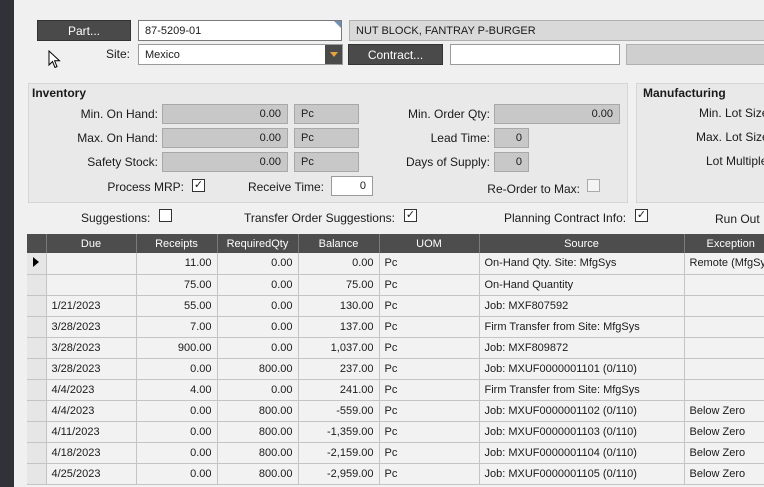  What do you see at coordinates (724, 411) in the screenshot?
I see `cell-exception: Below Zero` at bounding box center [724, 411].